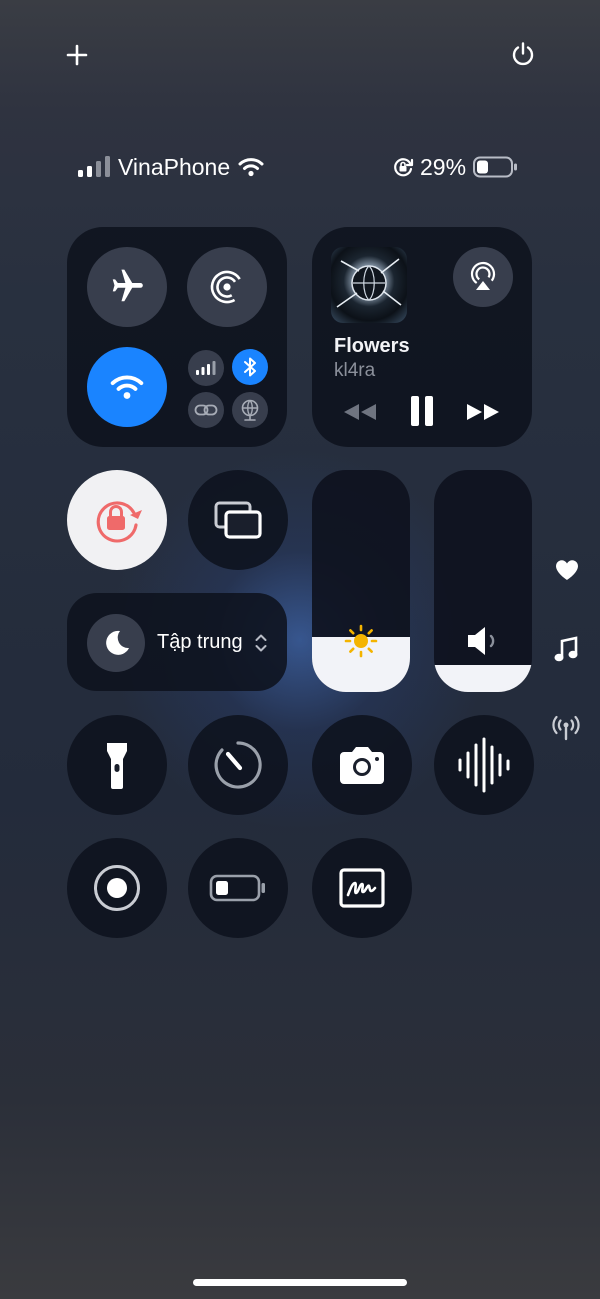  I want to click on wifi-icon, so click(127, 387).